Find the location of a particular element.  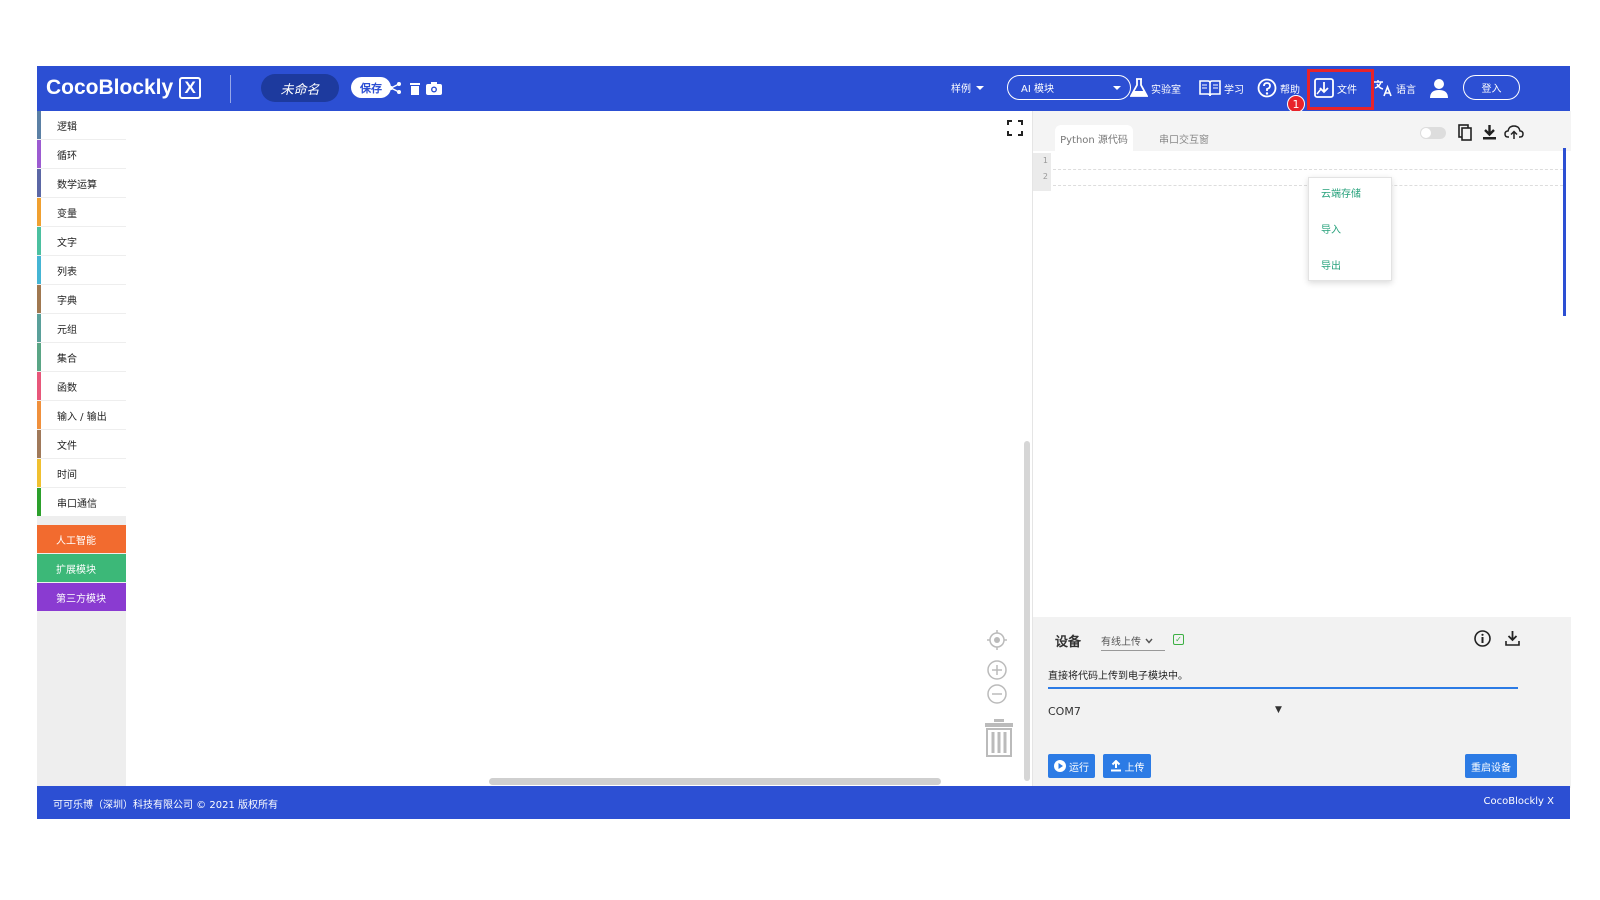

play-icon is located at coordinates (1060, 766).